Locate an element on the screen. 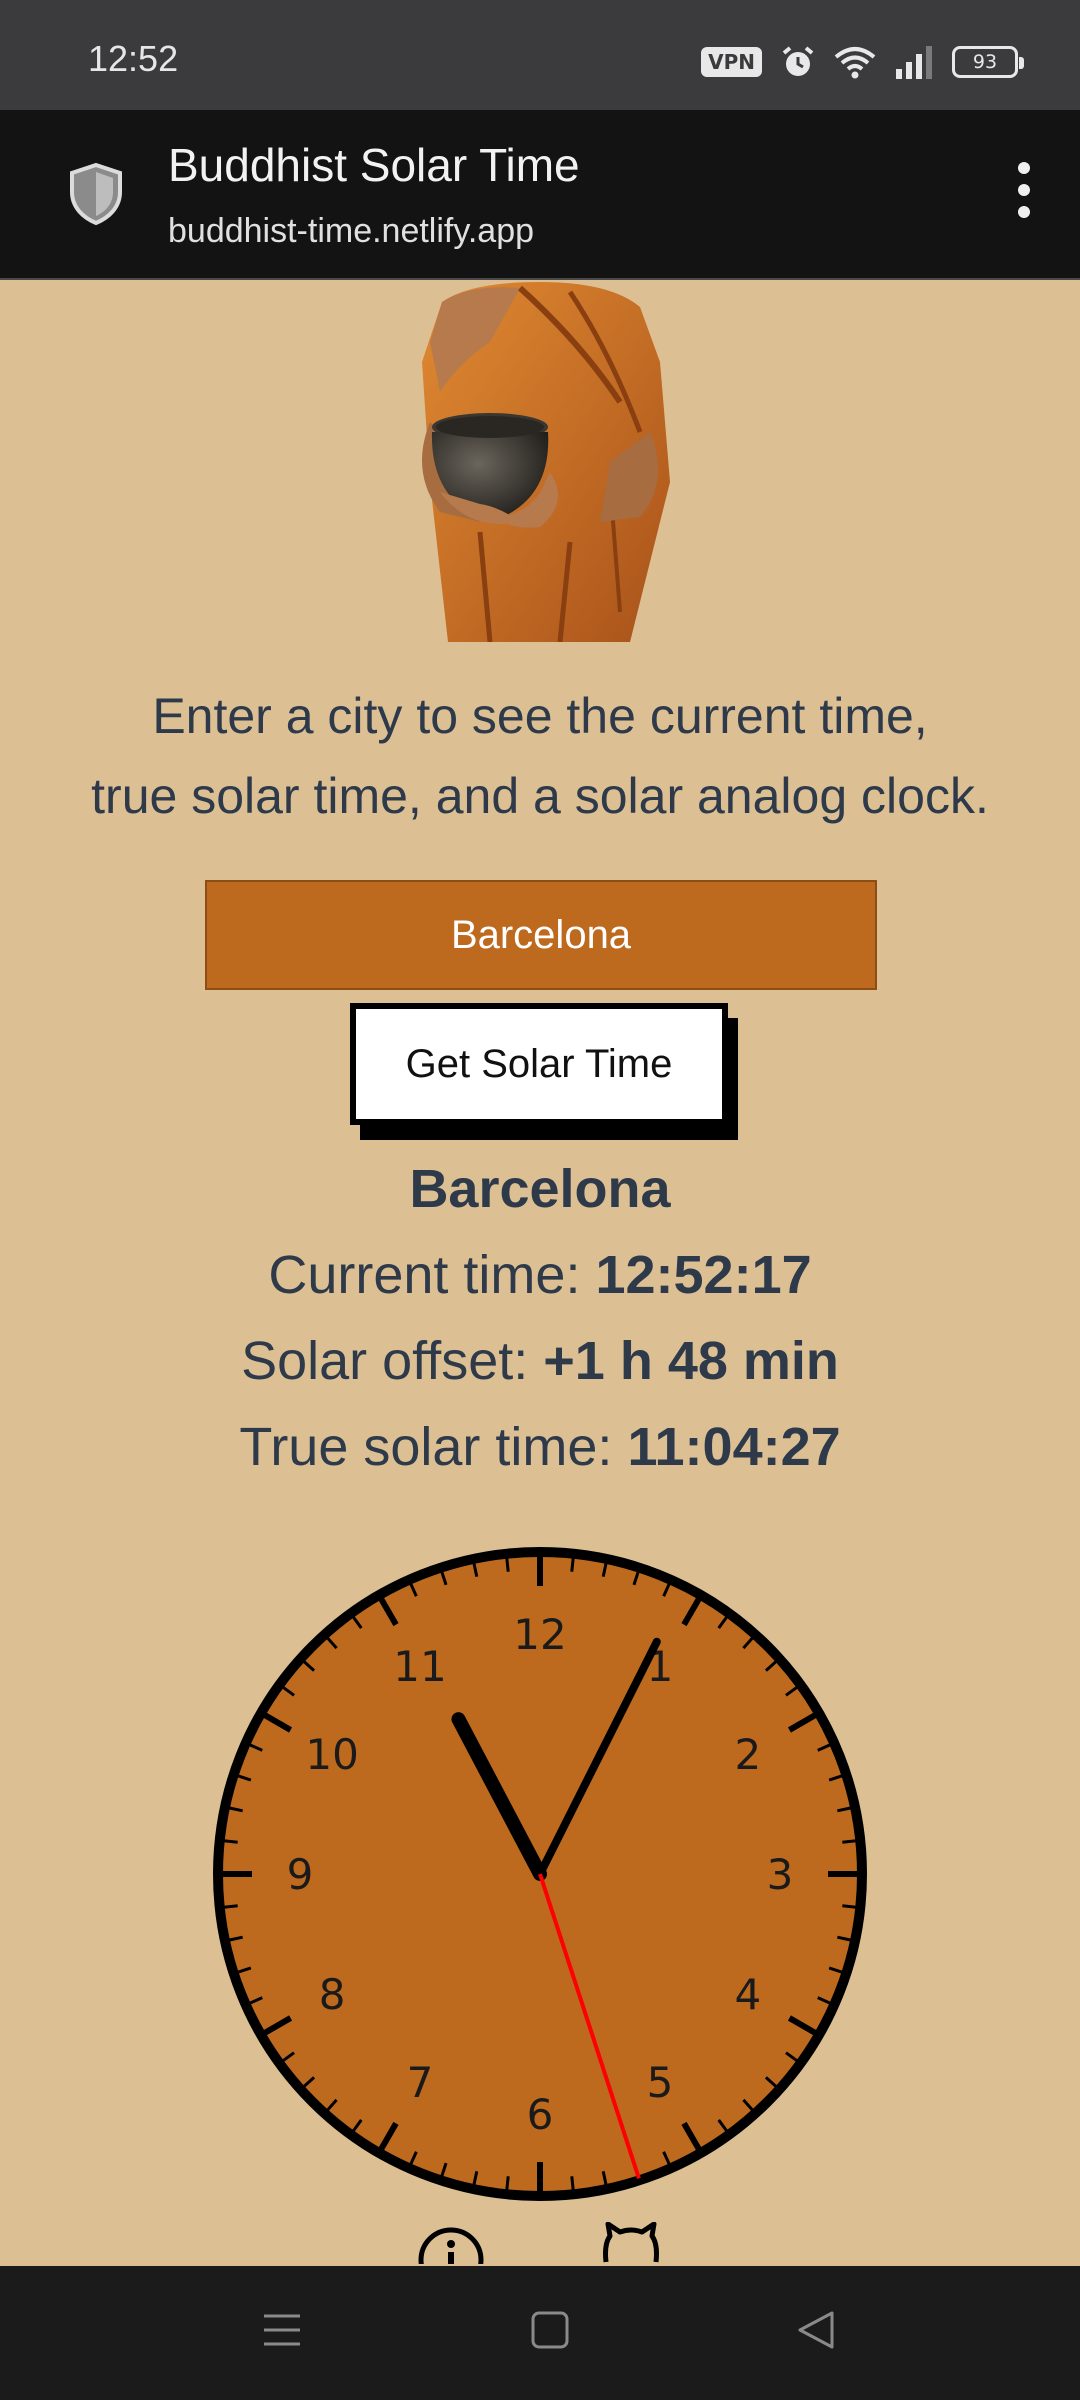 The image size is (1080, 2400). clock-number: 6 is located at coordinates (540, 2114).